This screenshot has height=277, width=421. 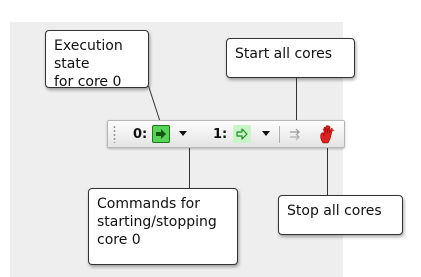 I want to click on start-all-arrows-icon, so click(x=296, y=134).